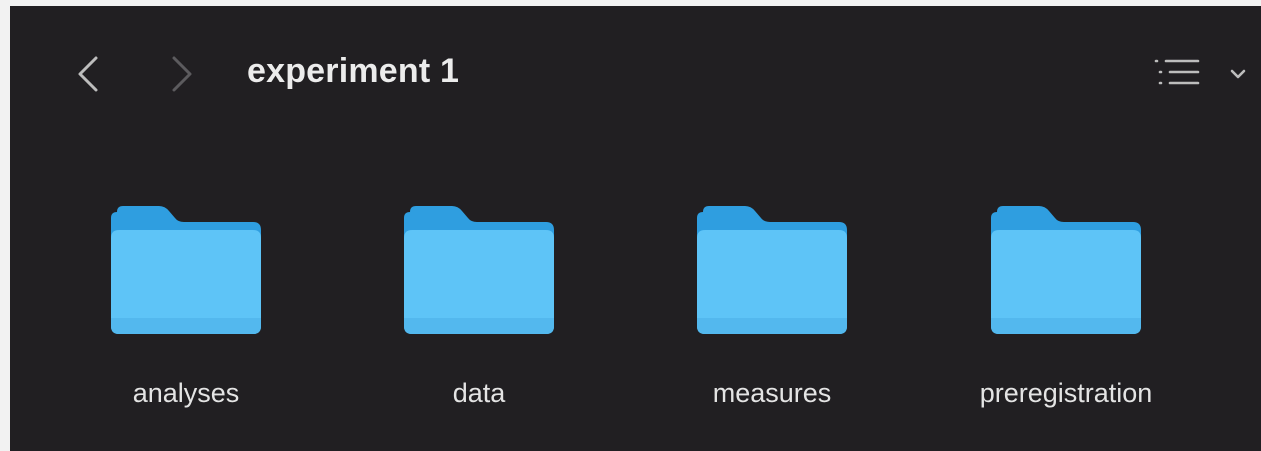  I want to click on folder-label: preregistration, so click(1066, 393).